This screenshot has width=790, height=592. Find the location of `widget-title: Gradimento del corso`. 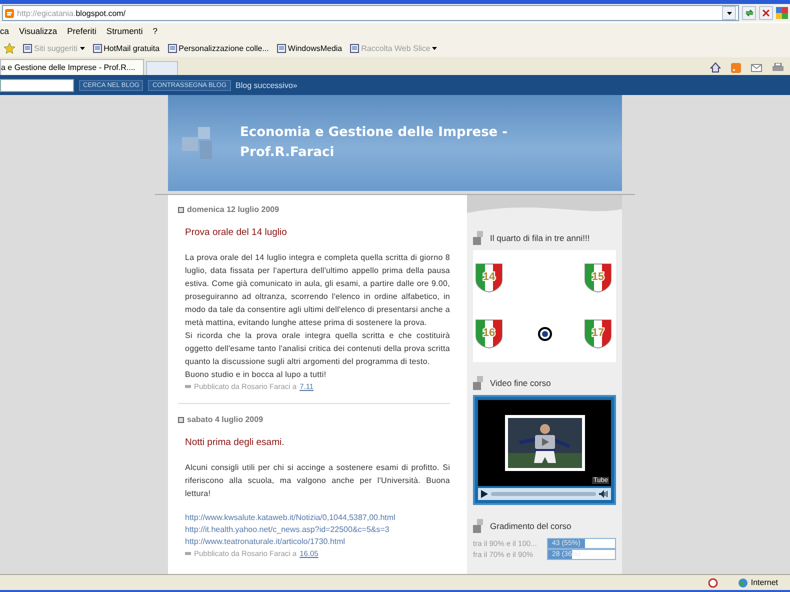

widget-title: Gradimento del corso is located at coordinates (531, 526).